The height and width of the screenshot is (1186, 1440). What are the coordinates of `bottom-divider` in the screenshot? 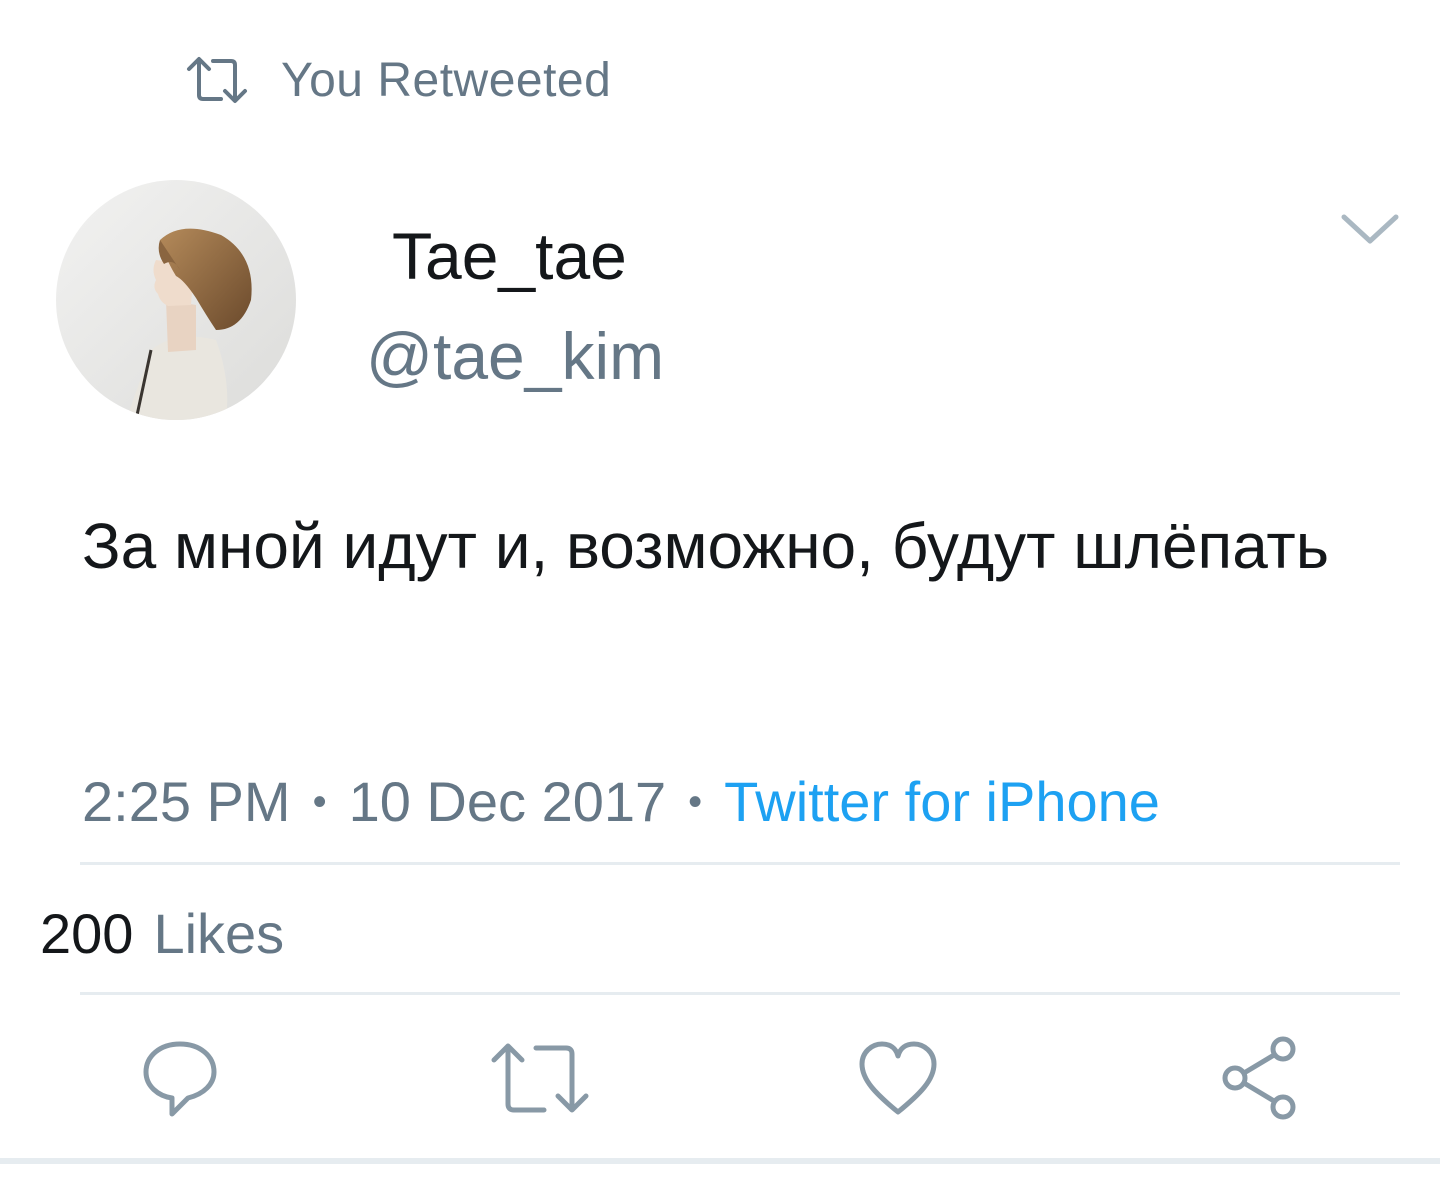 It's located at (720, 1161).